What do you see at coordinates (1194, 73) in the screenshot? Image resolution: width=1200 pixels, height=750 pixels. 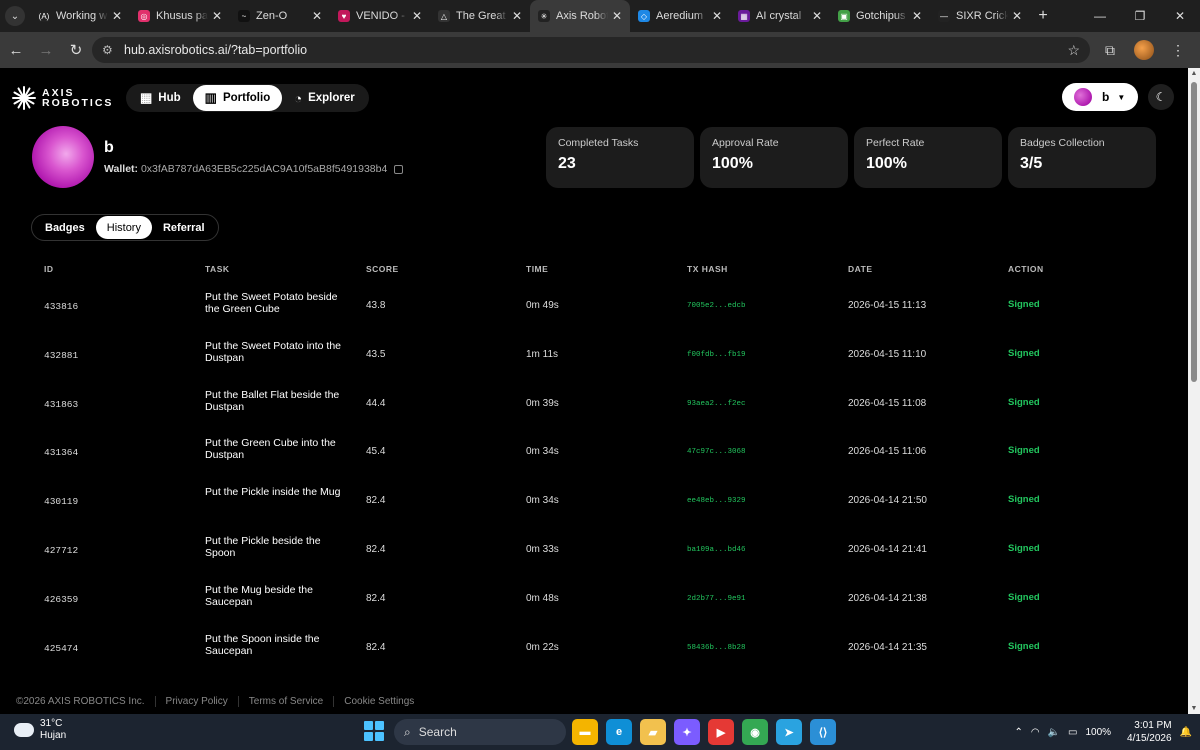 I see `scroll-up-icon: ▲` at bounding box center [1194, 73].